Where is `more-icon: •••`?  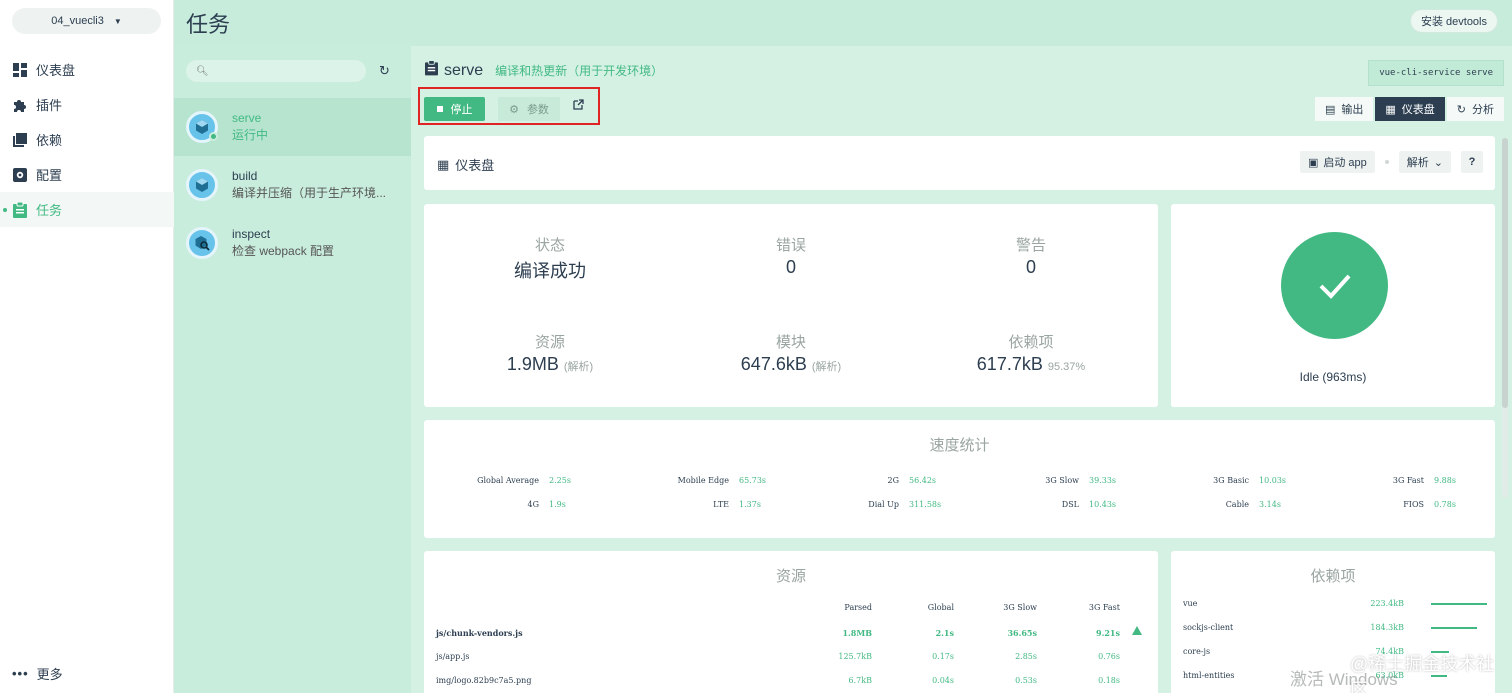 more-icon: ••• is located at coordinates (20, 673).